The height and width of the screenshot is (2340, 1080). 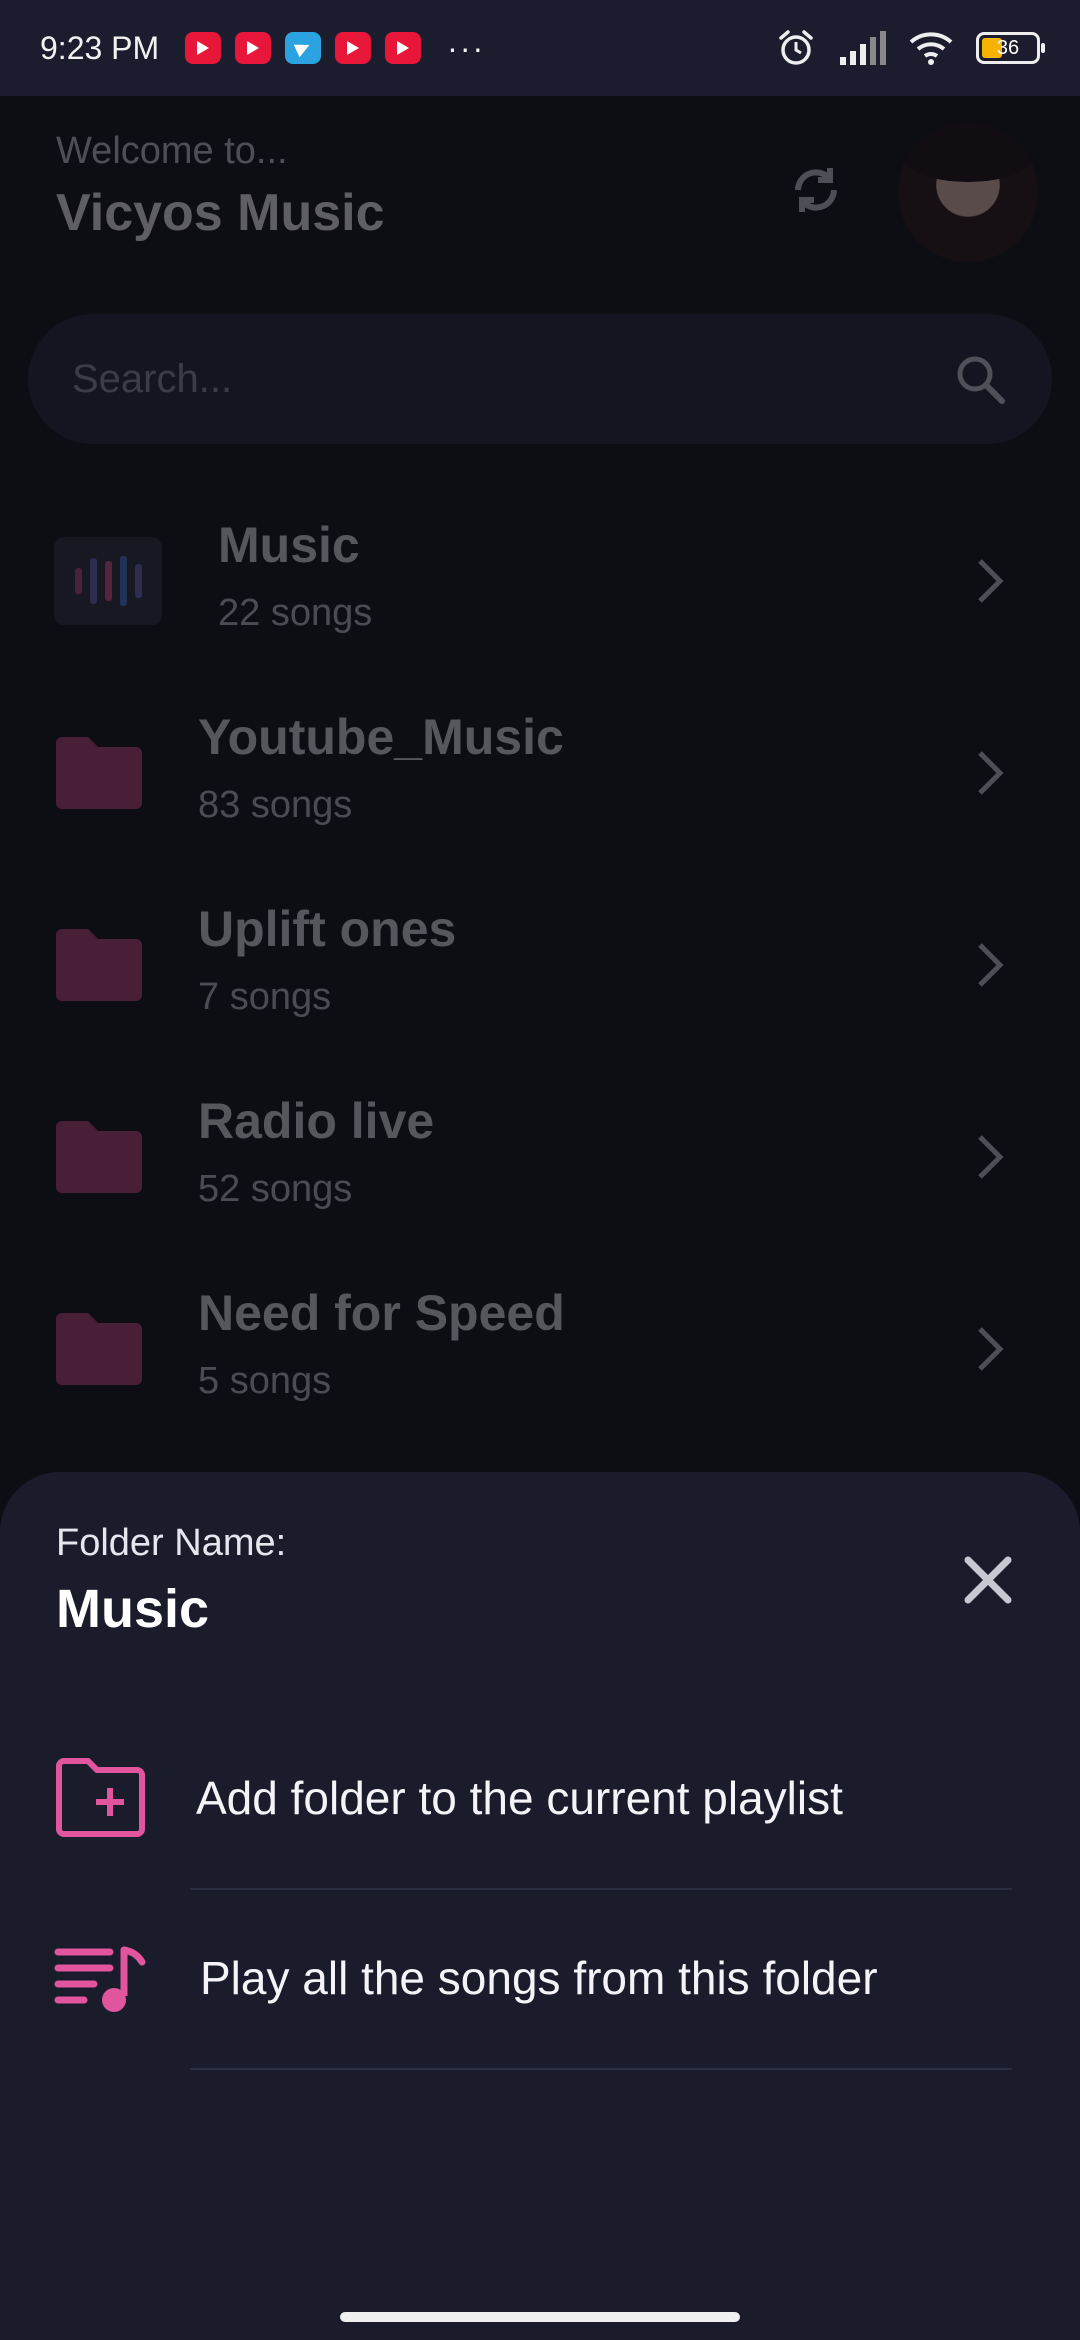 What do you see at coordinates (265, 997) in the screenshot?
I see `folder-song-count: 7 songs` at bounding box center [265, 997].